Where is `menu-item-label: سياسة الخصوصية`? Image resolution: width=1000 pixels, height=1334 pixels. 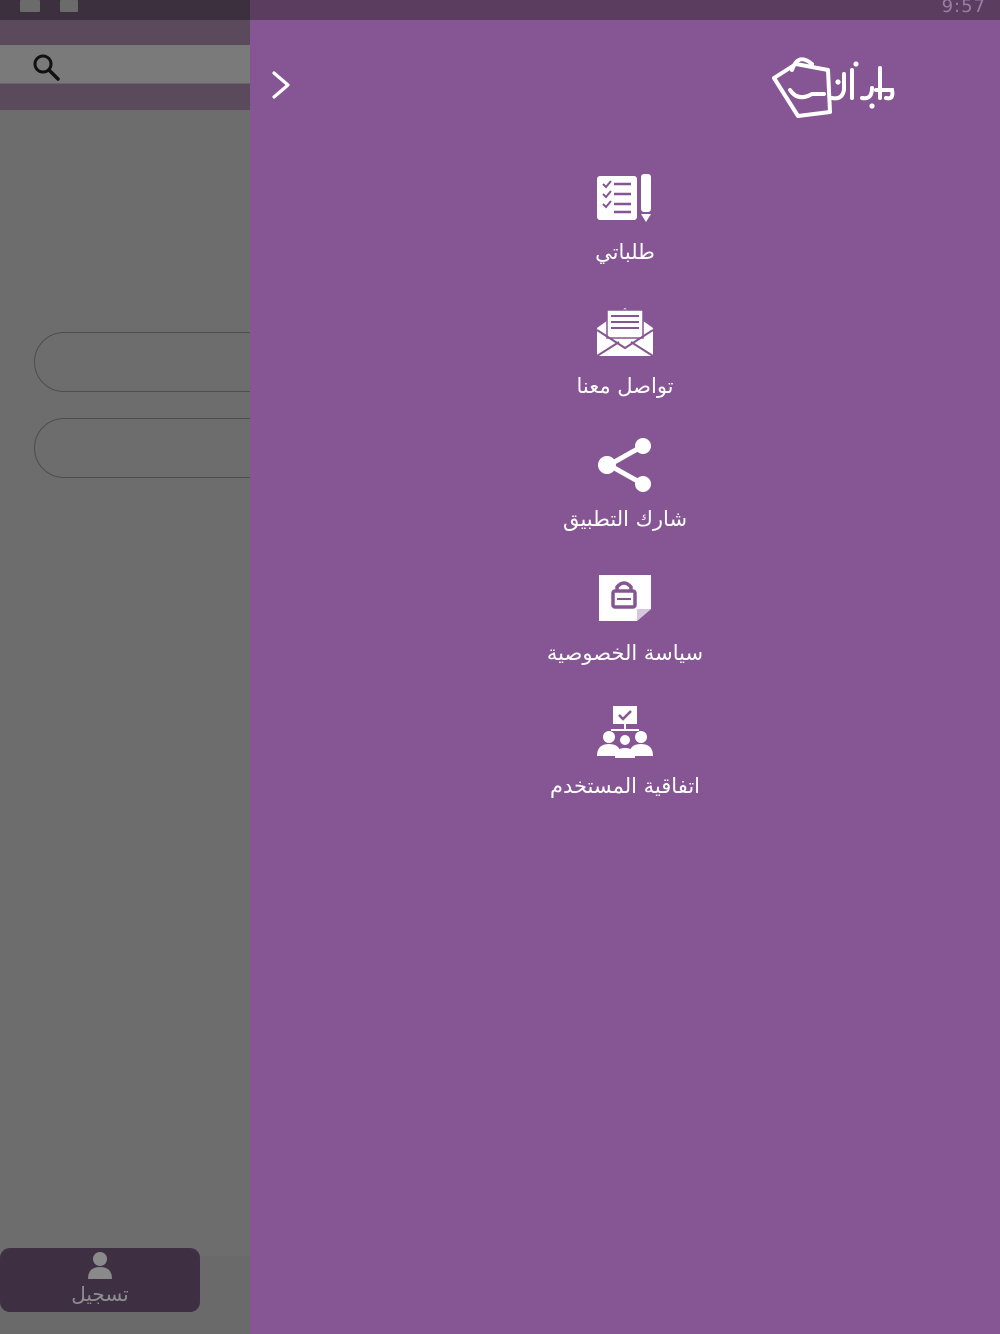 menu-item-label: سياسة الخصوصية is located at coordinates (625, 653).